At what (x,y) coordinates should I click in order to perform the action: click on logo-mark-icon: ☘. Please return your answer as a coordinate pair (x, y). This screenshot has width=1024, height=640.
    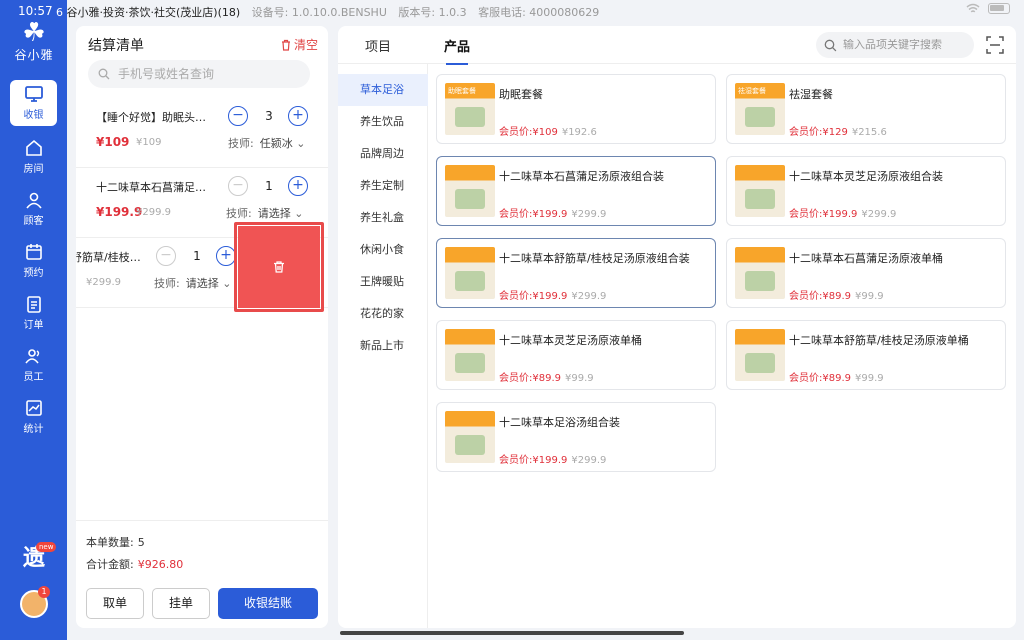
    Looking at the image, I should click on (34, 33).